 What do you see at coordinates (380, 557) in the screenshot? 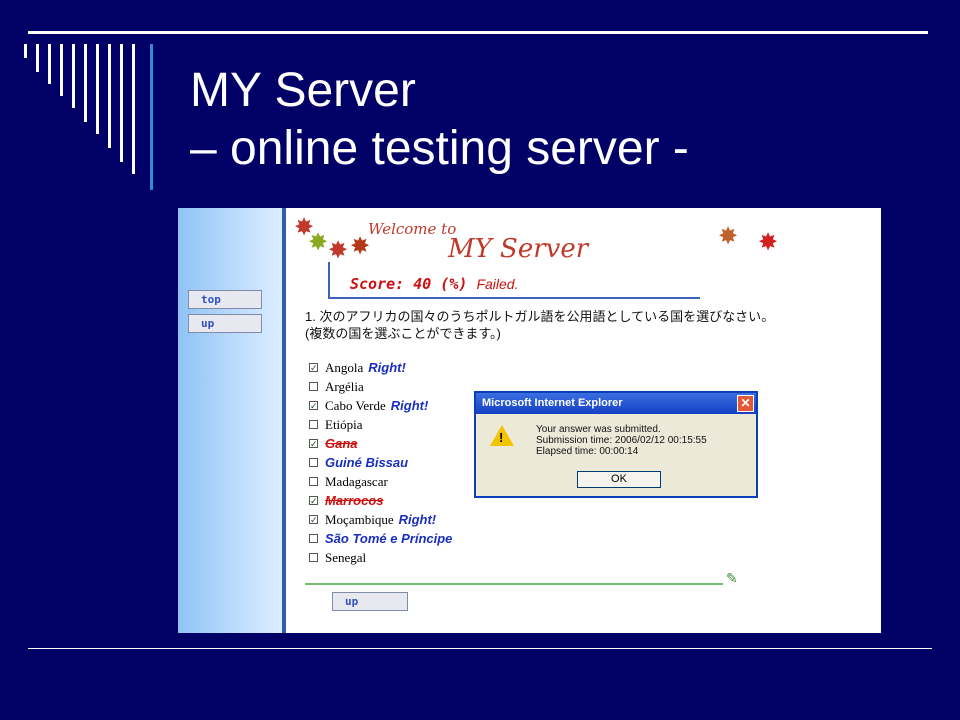
I see `option-senegal: Senegal` at bounding box center [380, 557].